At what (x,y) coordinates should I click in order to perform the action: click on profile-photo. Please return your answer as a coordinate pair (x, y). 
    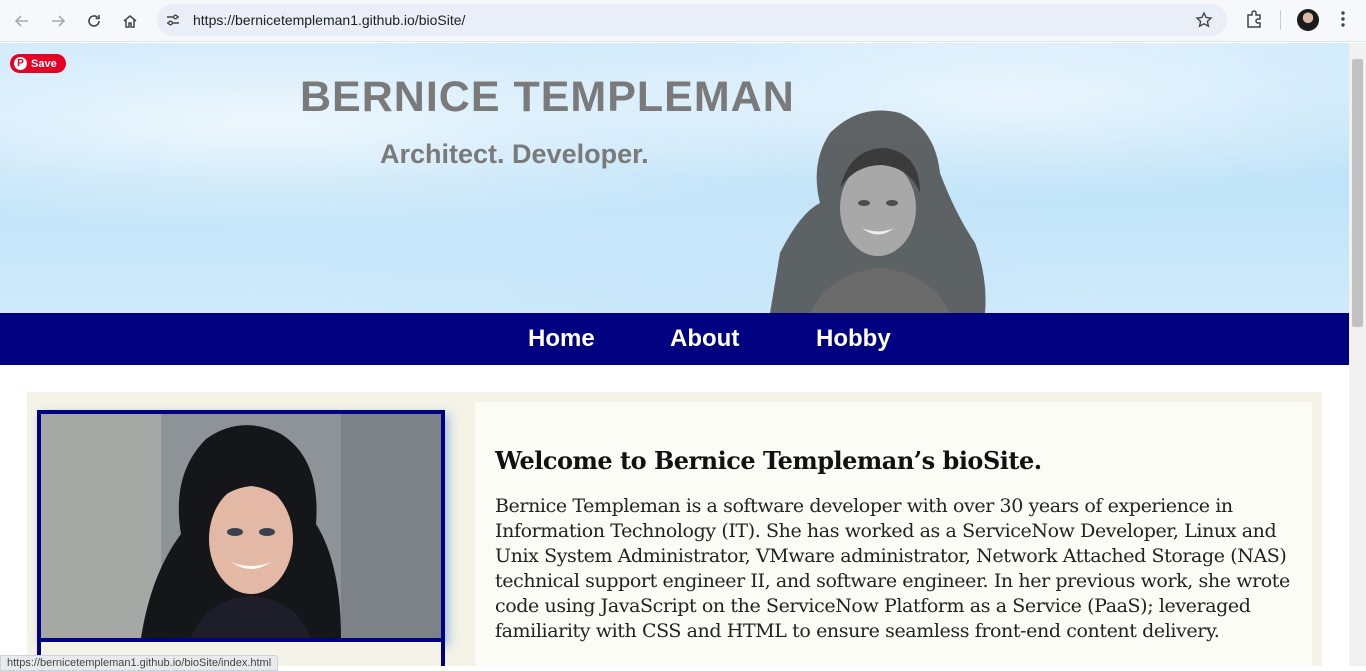
    Looking at the image, I should click on (241, 526).